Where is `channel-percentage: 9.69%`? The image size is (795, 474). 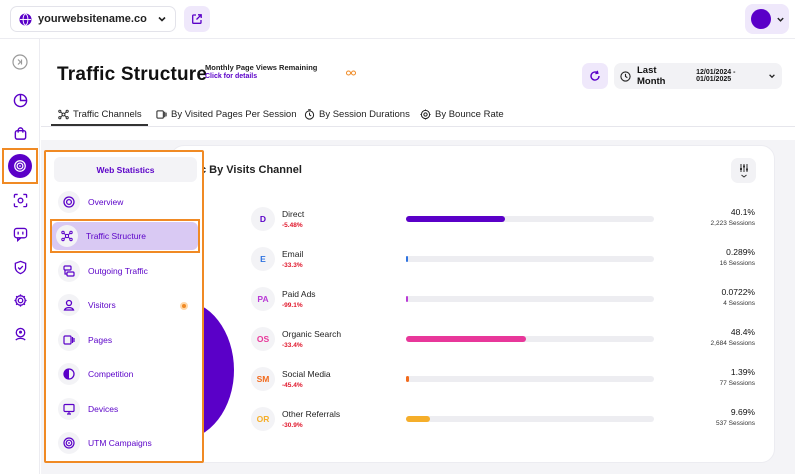
channel-percentage: 9.69% is located at coordinates (742, 412).